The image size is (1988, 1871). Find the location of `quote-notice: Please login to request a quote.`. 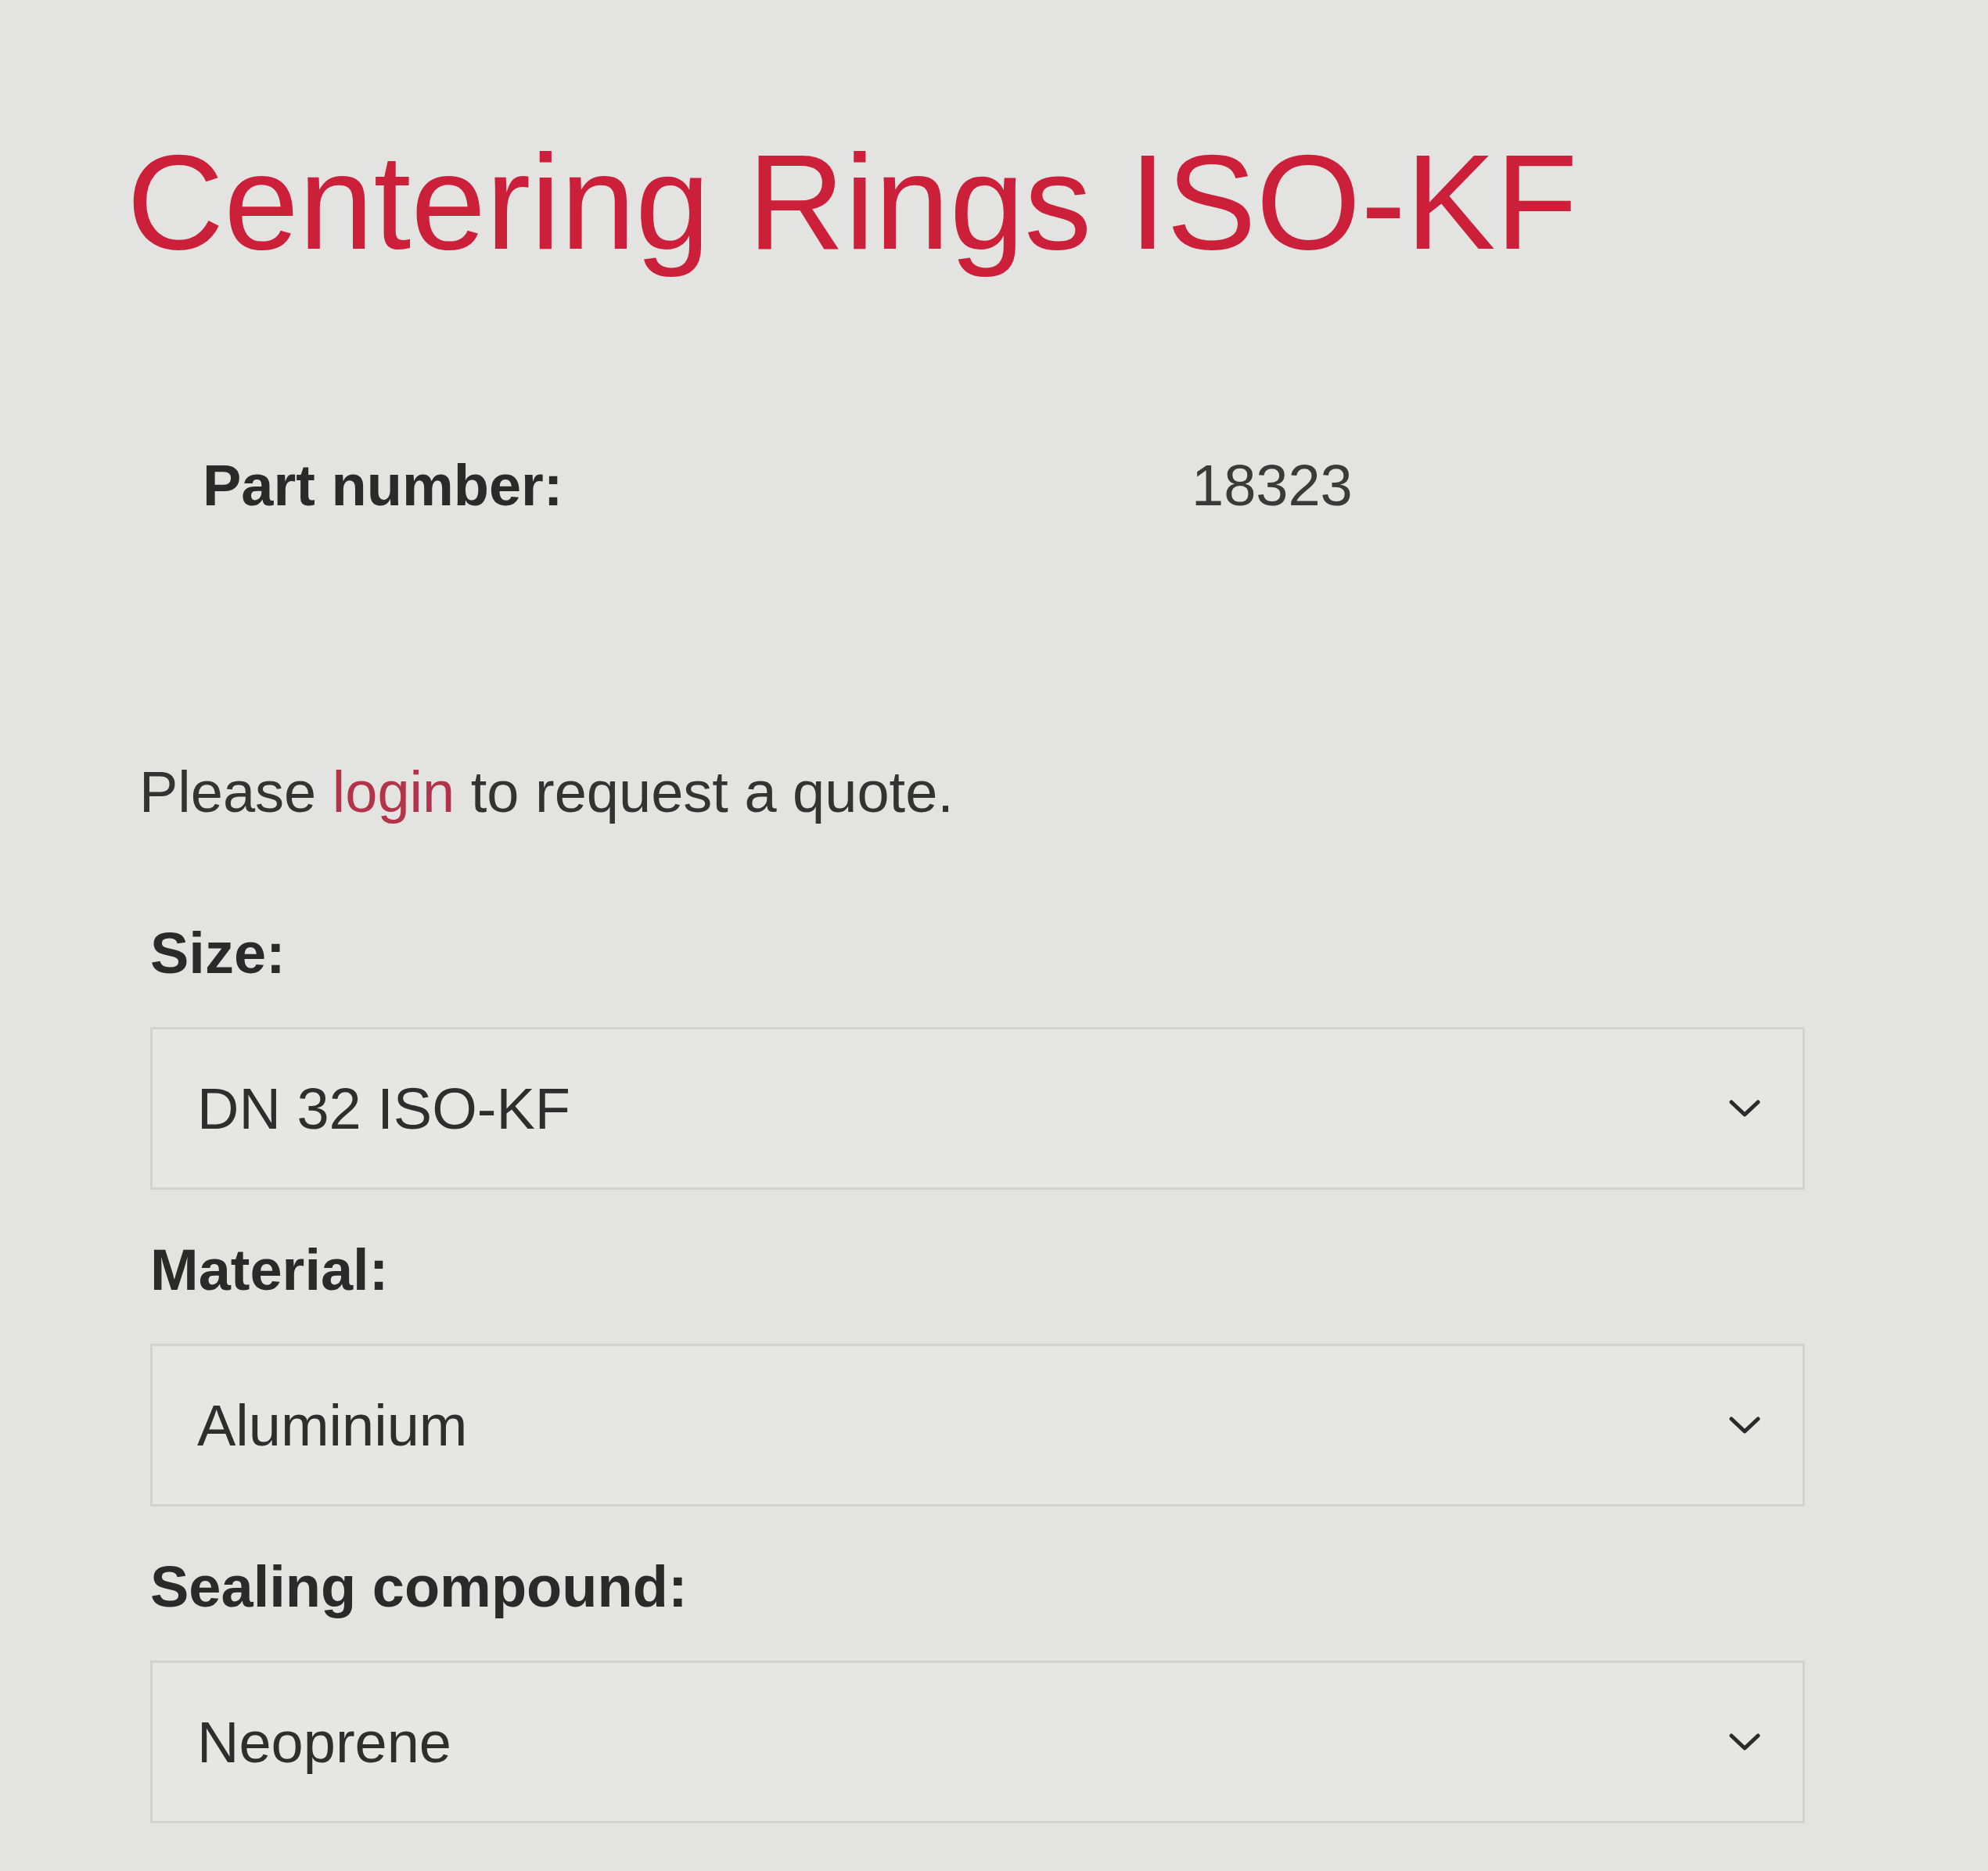

quote-notice: Please login to request a quote. is located at coordinates (546, 791).